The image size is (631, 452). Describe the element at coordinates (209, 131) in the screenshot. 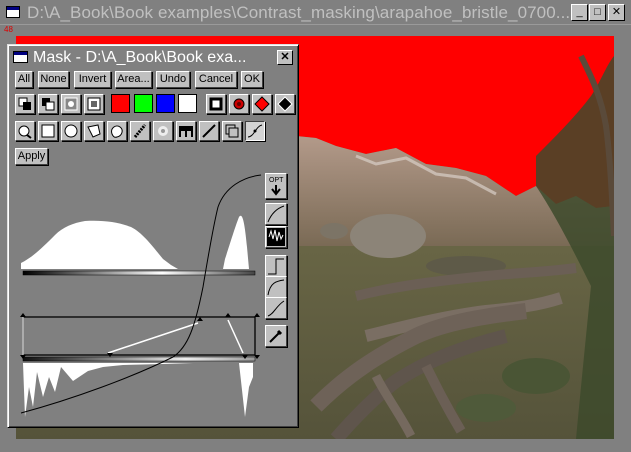

I see `line-icon` at that location.